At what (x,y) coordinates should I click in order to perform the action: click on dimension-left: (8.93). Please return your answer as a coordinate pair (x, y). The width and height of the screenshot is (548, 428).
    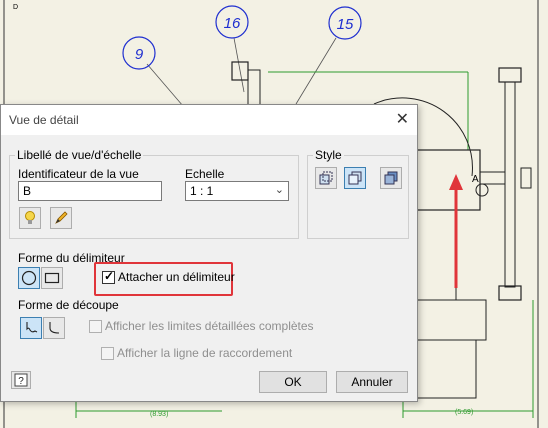
    Looking at the image, I should click on (159, 414).